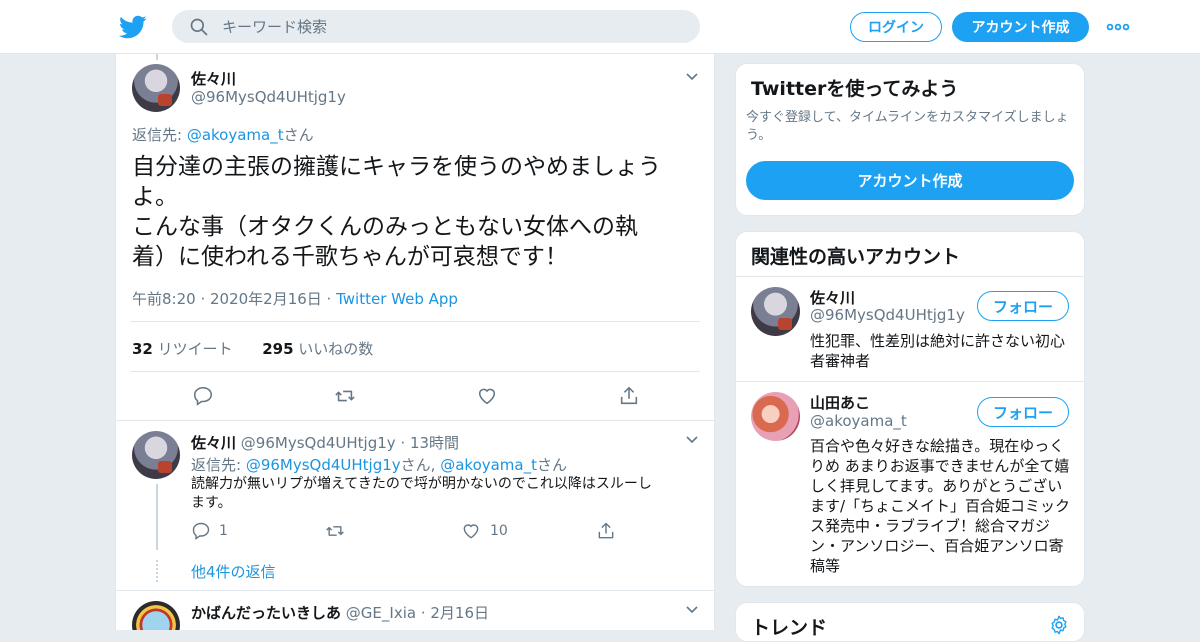 The height and width of the screenshot is (642, 1200). I want to click on tweet-text-line: 着）に使われる千歌ちゃんが可哀想です！, so click(350, 257).